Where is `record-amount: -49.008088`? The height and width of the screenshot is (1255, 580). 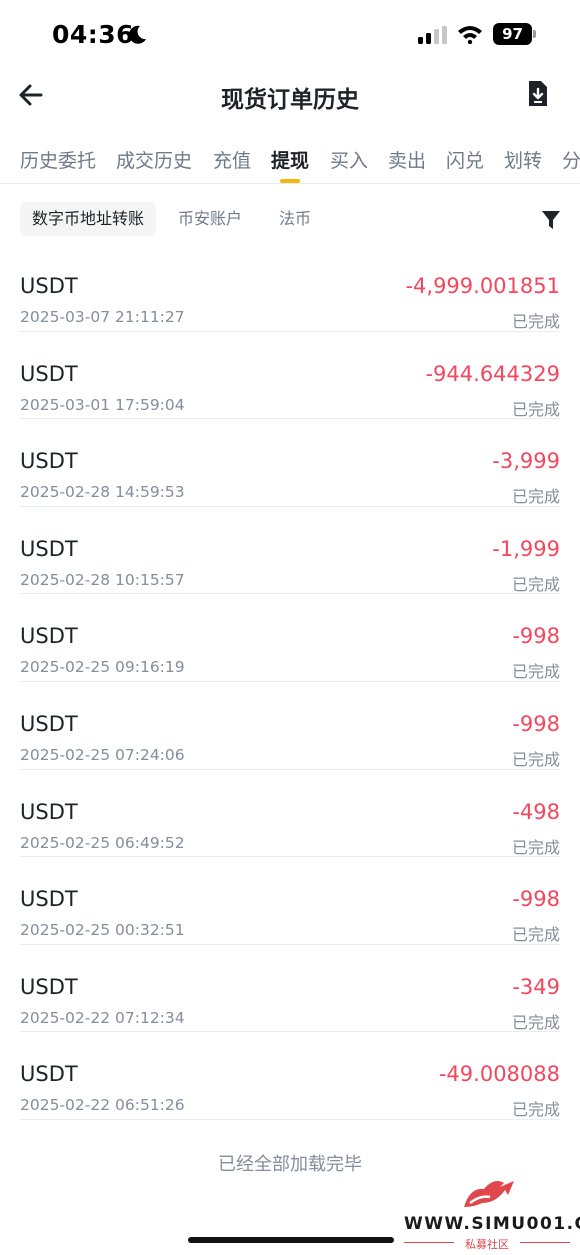 record-amount: -49.008088 is located at coordinates (499, 1074).